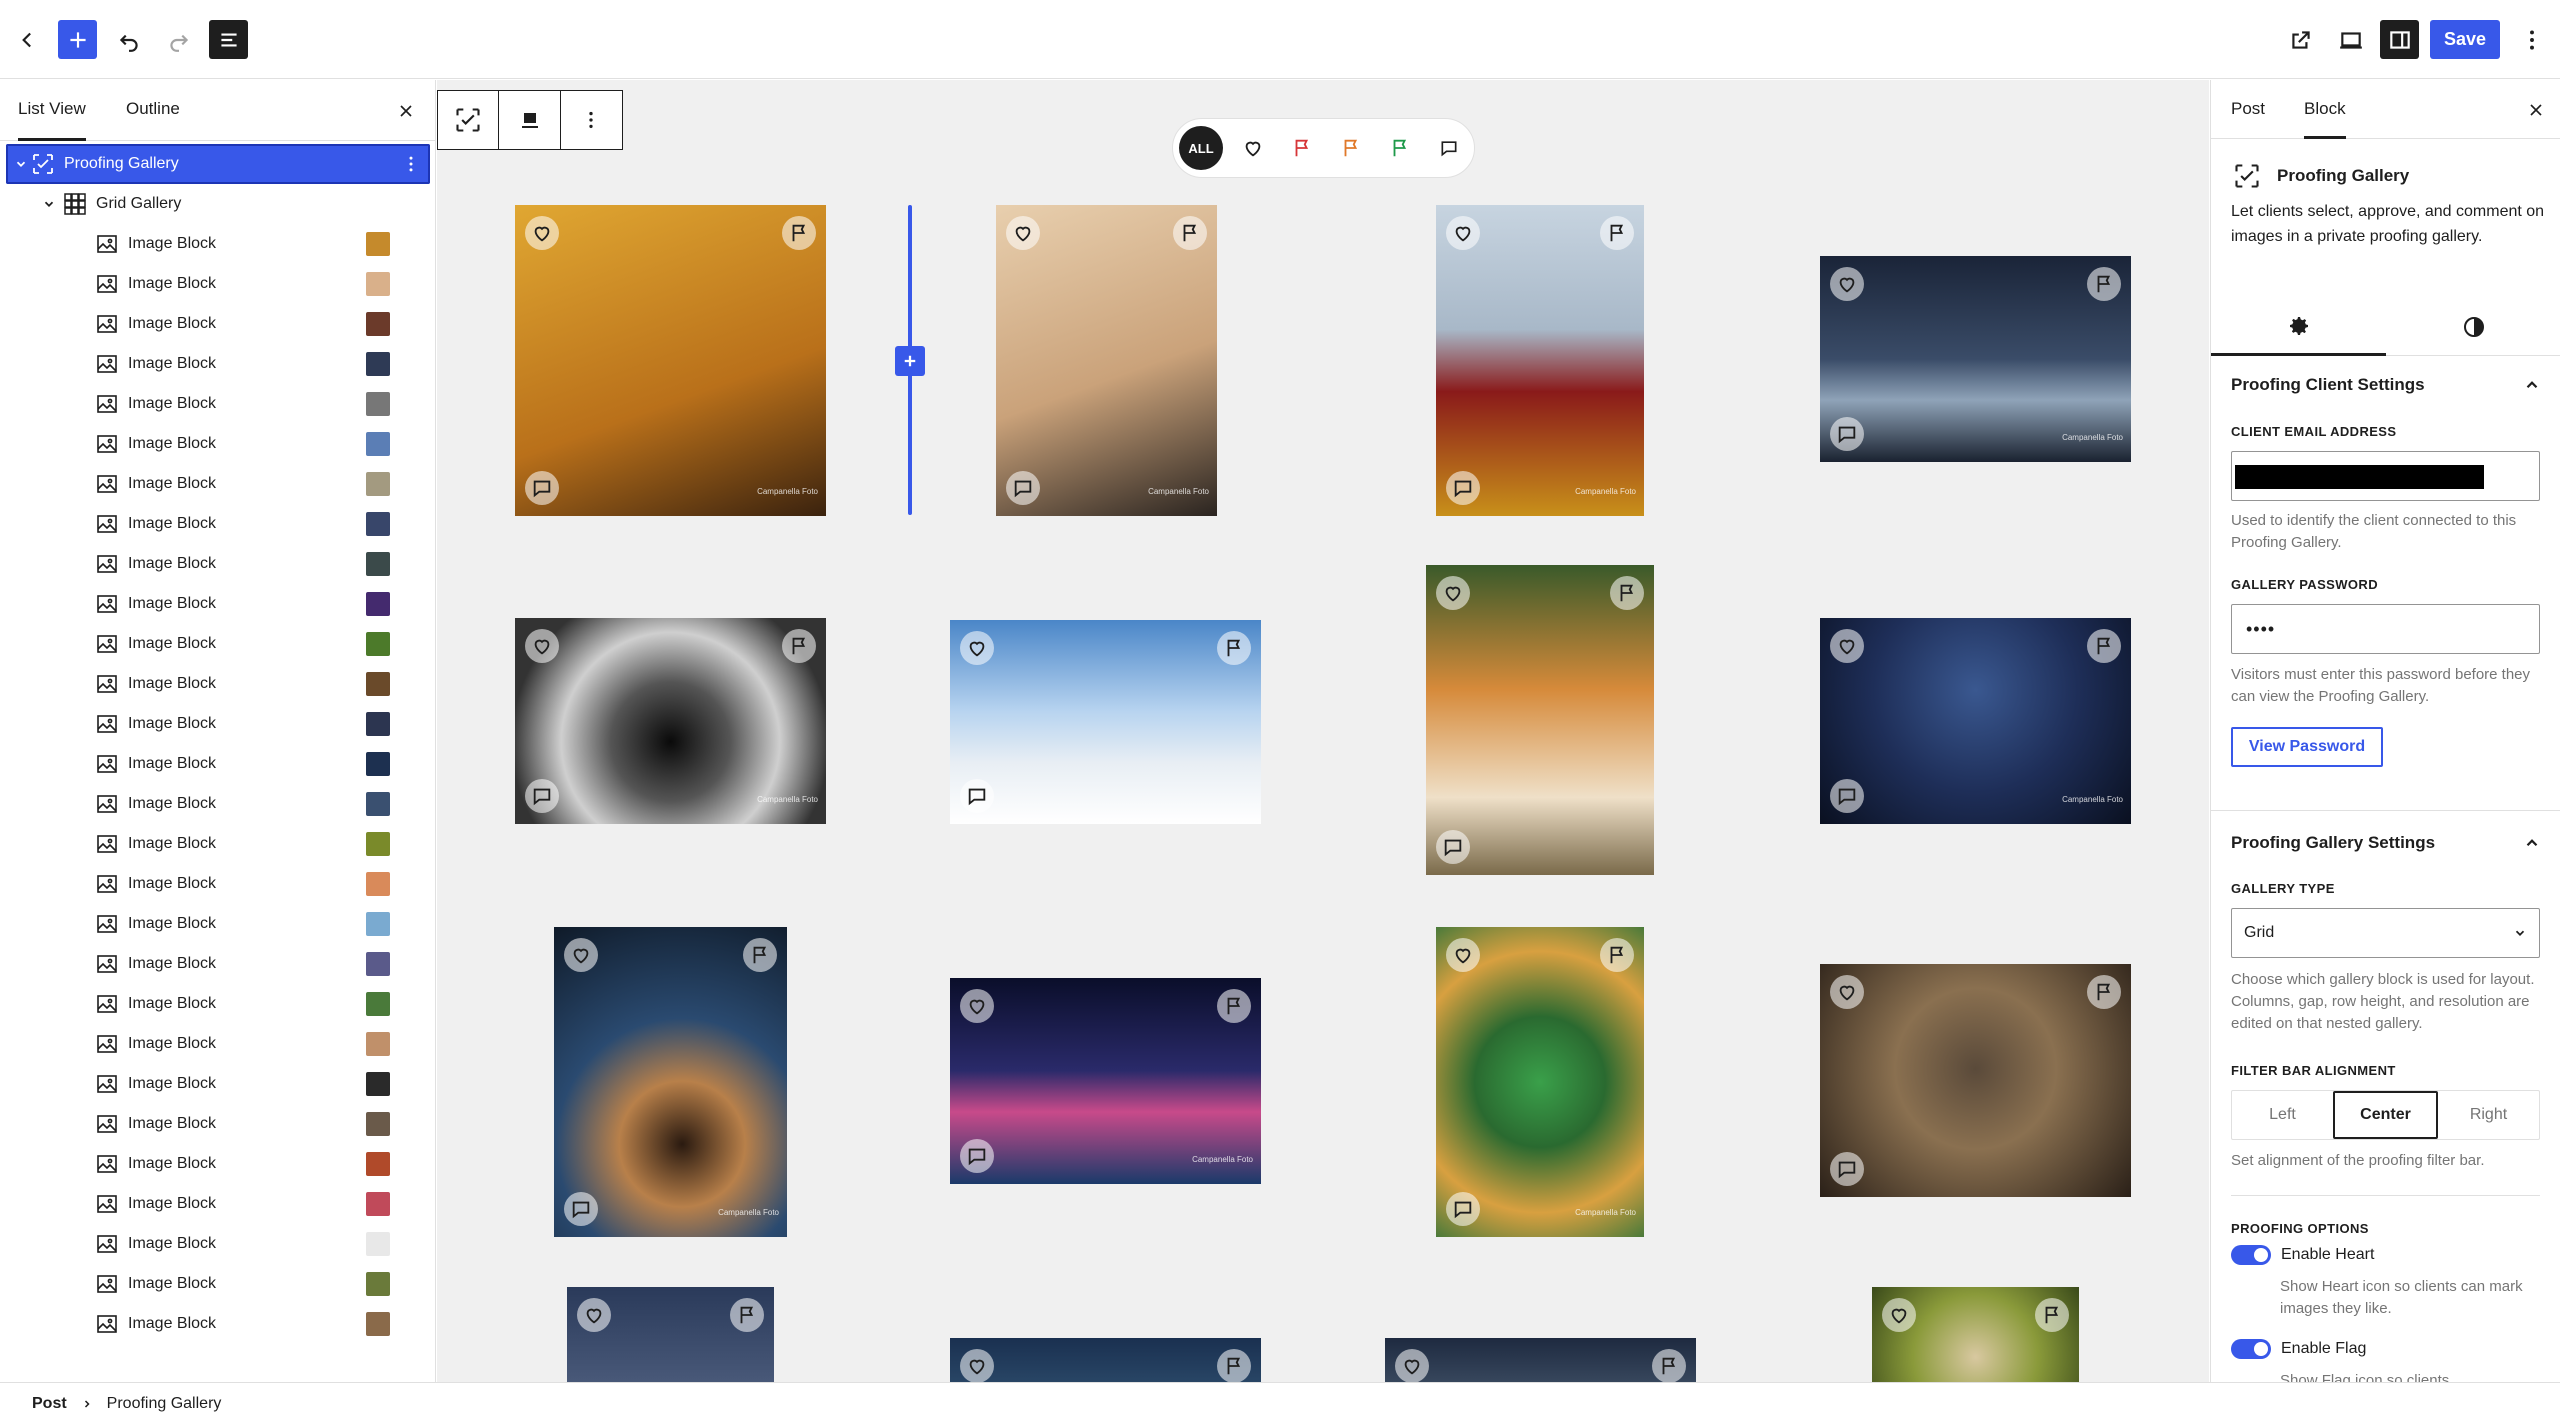  Describe the element at coordinates (2399, 39) in the screenshot. I see `sidebar-toggle-icon` at that location.